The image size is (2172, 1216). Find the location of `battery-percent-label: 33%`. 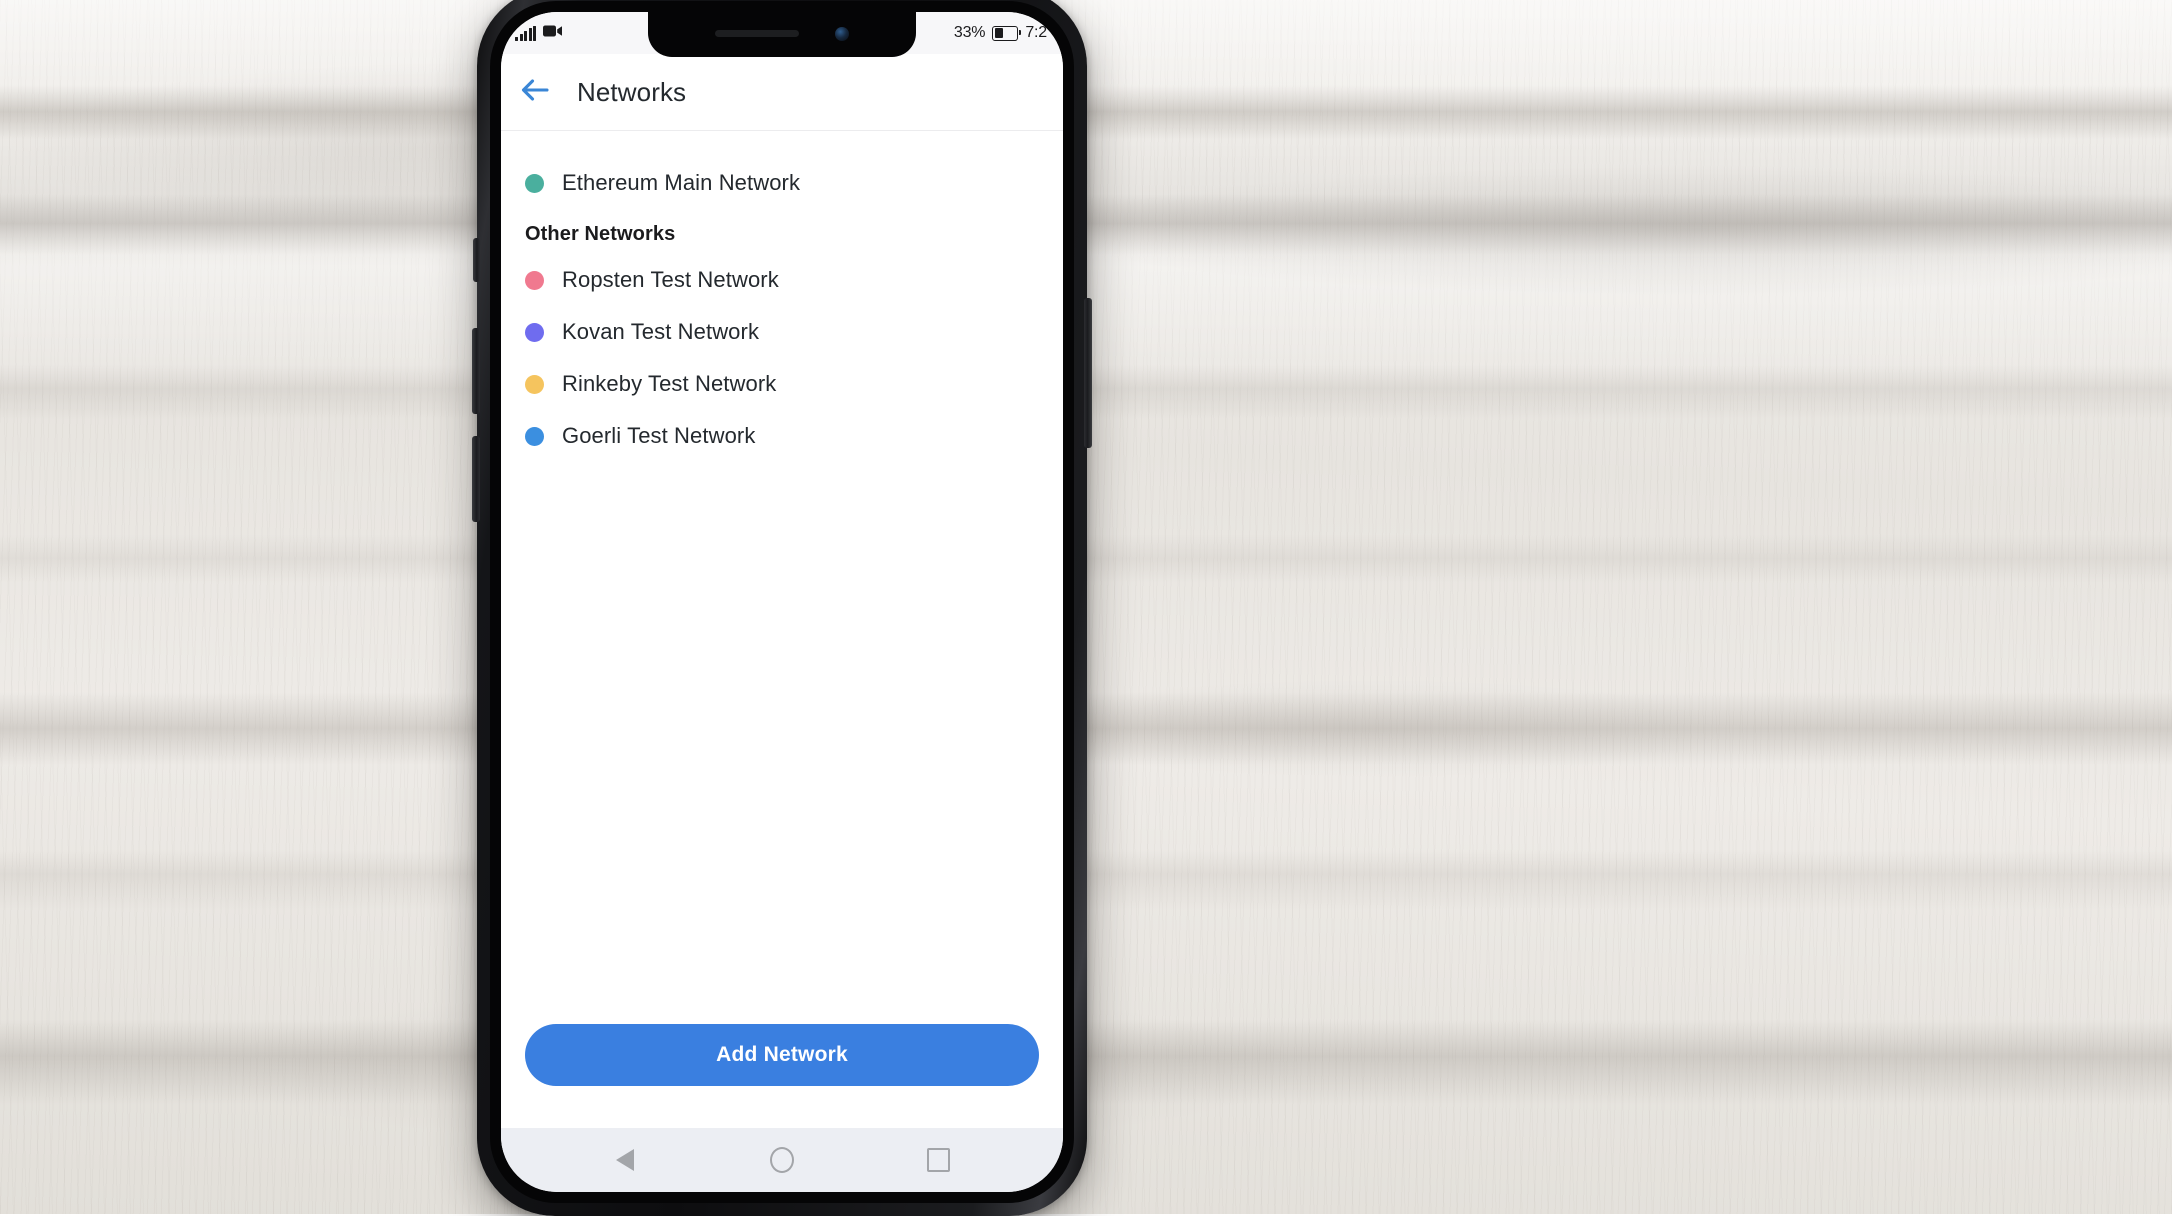

battery-percent-label: 33% is located at coordinates (969, 32).